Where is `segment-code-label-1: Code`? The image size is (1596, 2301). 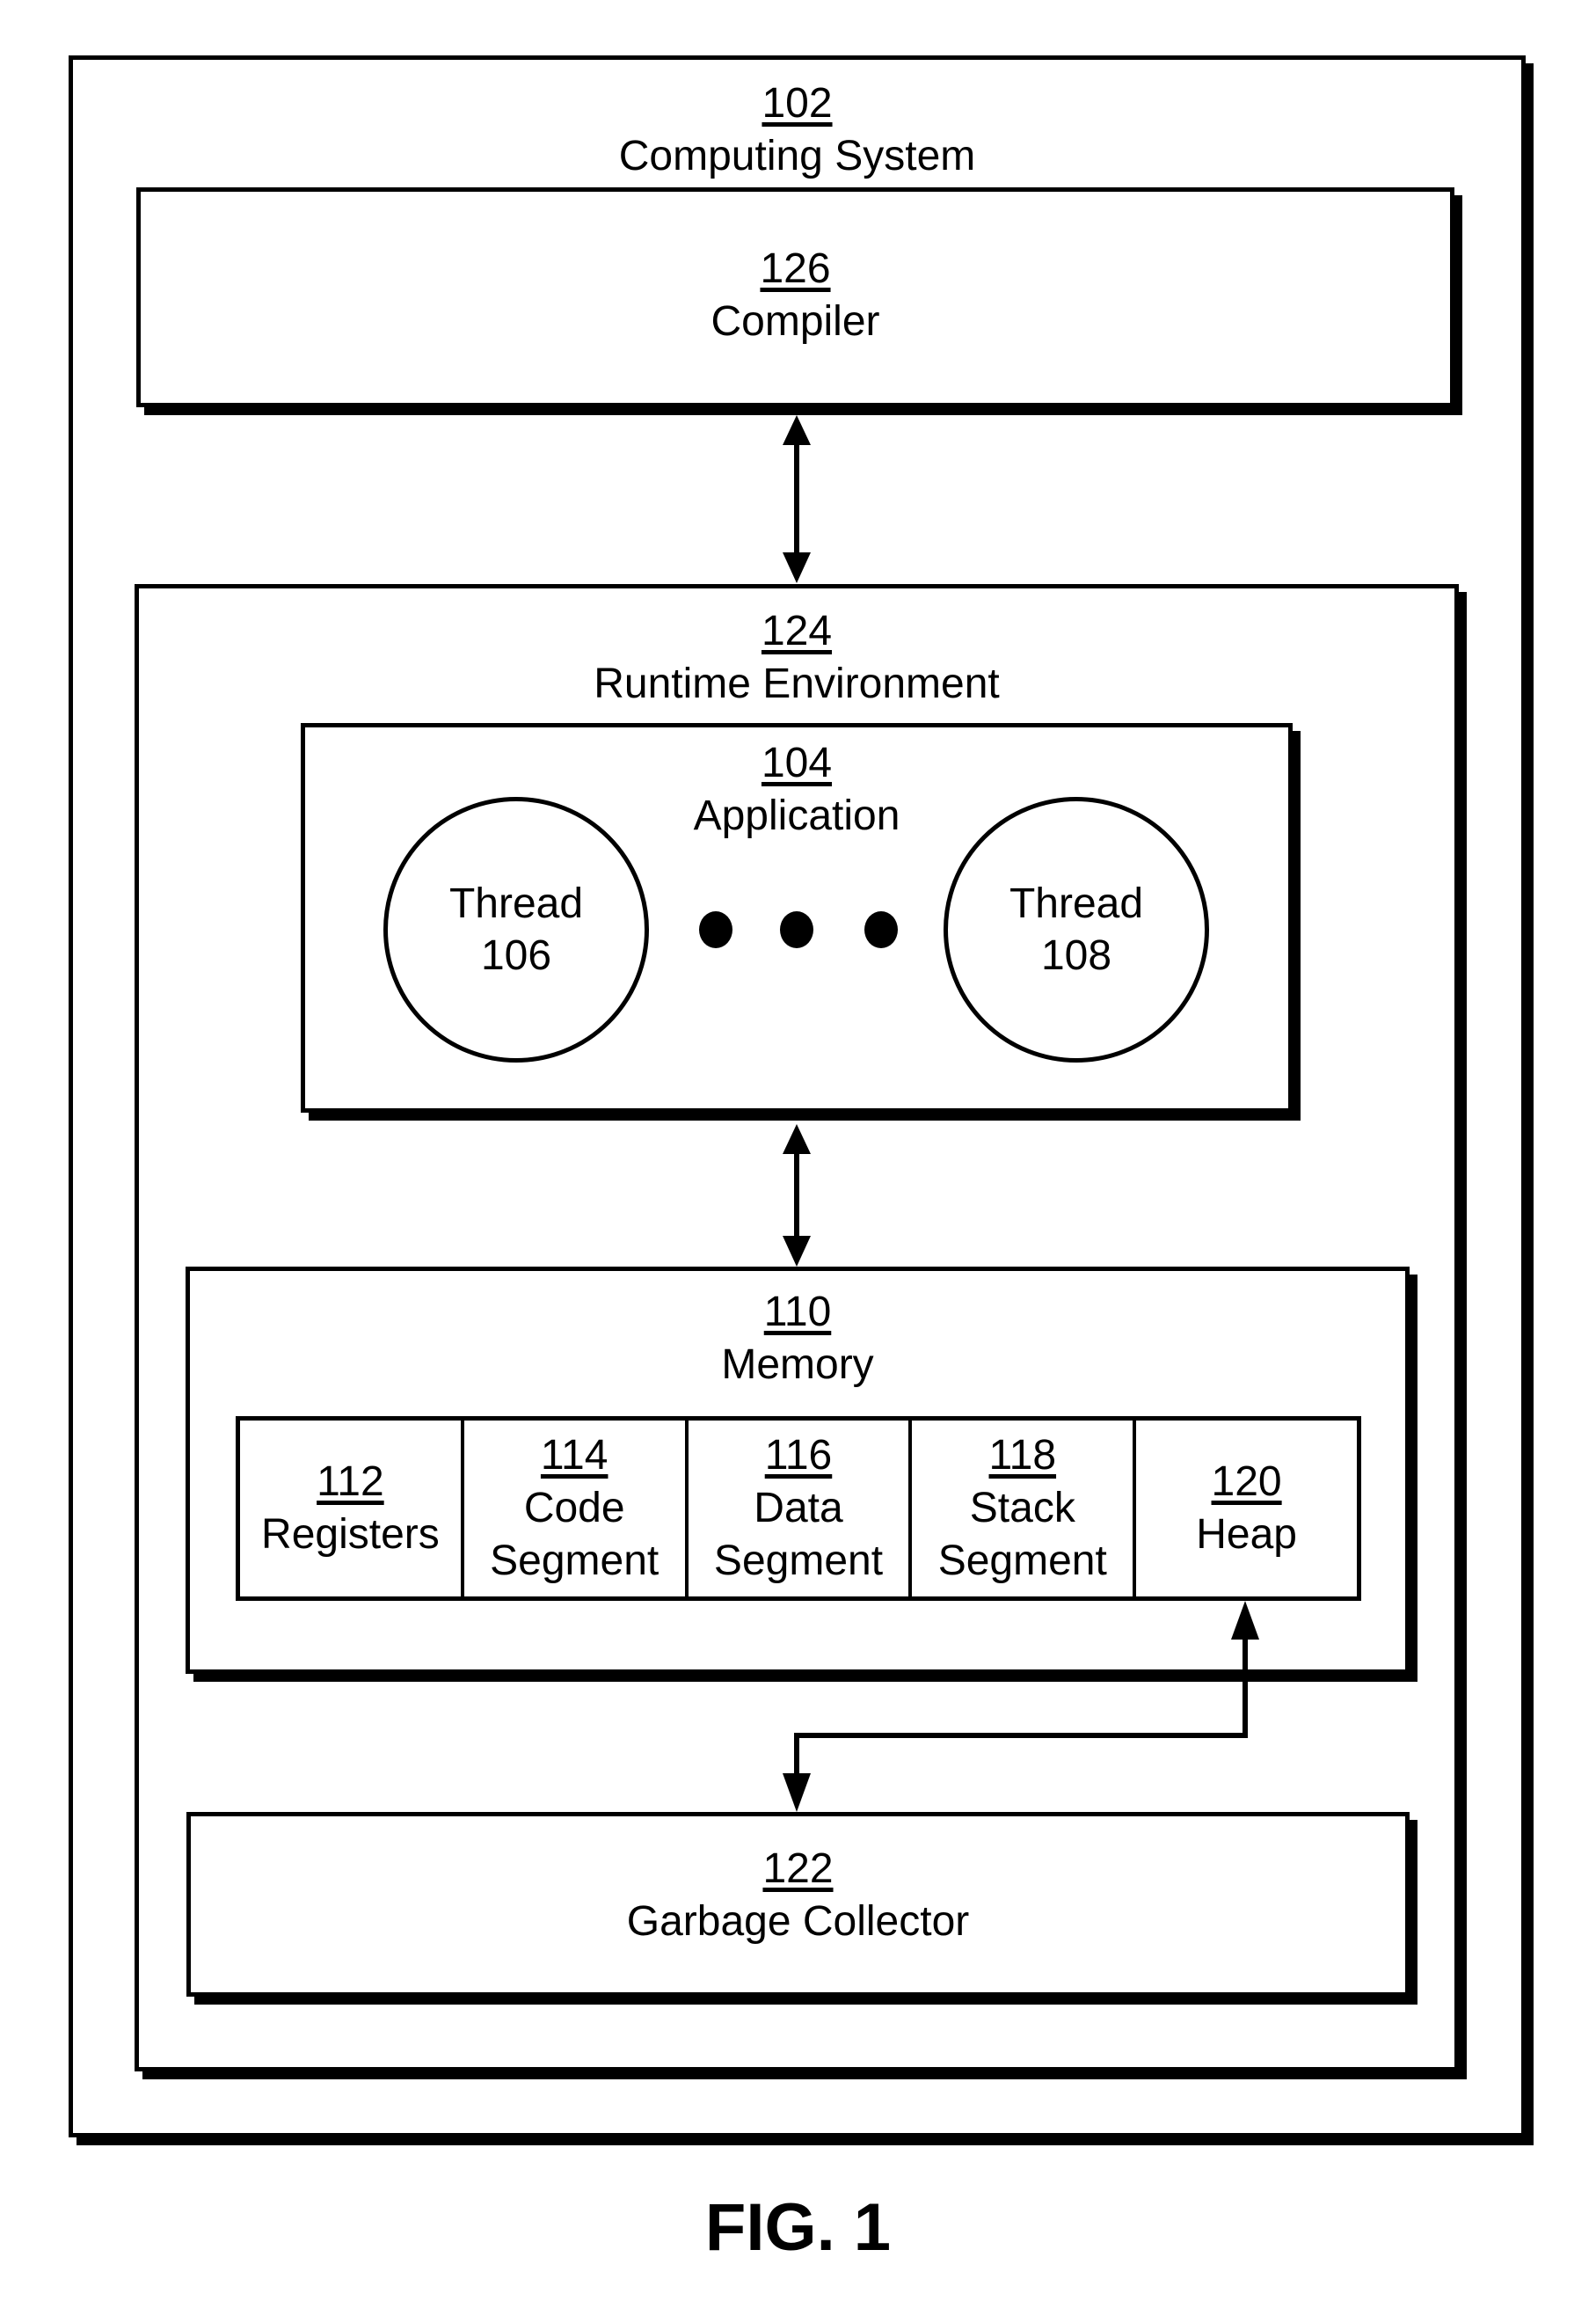 segment-code-label-1: Code is located at coordinates (574, 1508).